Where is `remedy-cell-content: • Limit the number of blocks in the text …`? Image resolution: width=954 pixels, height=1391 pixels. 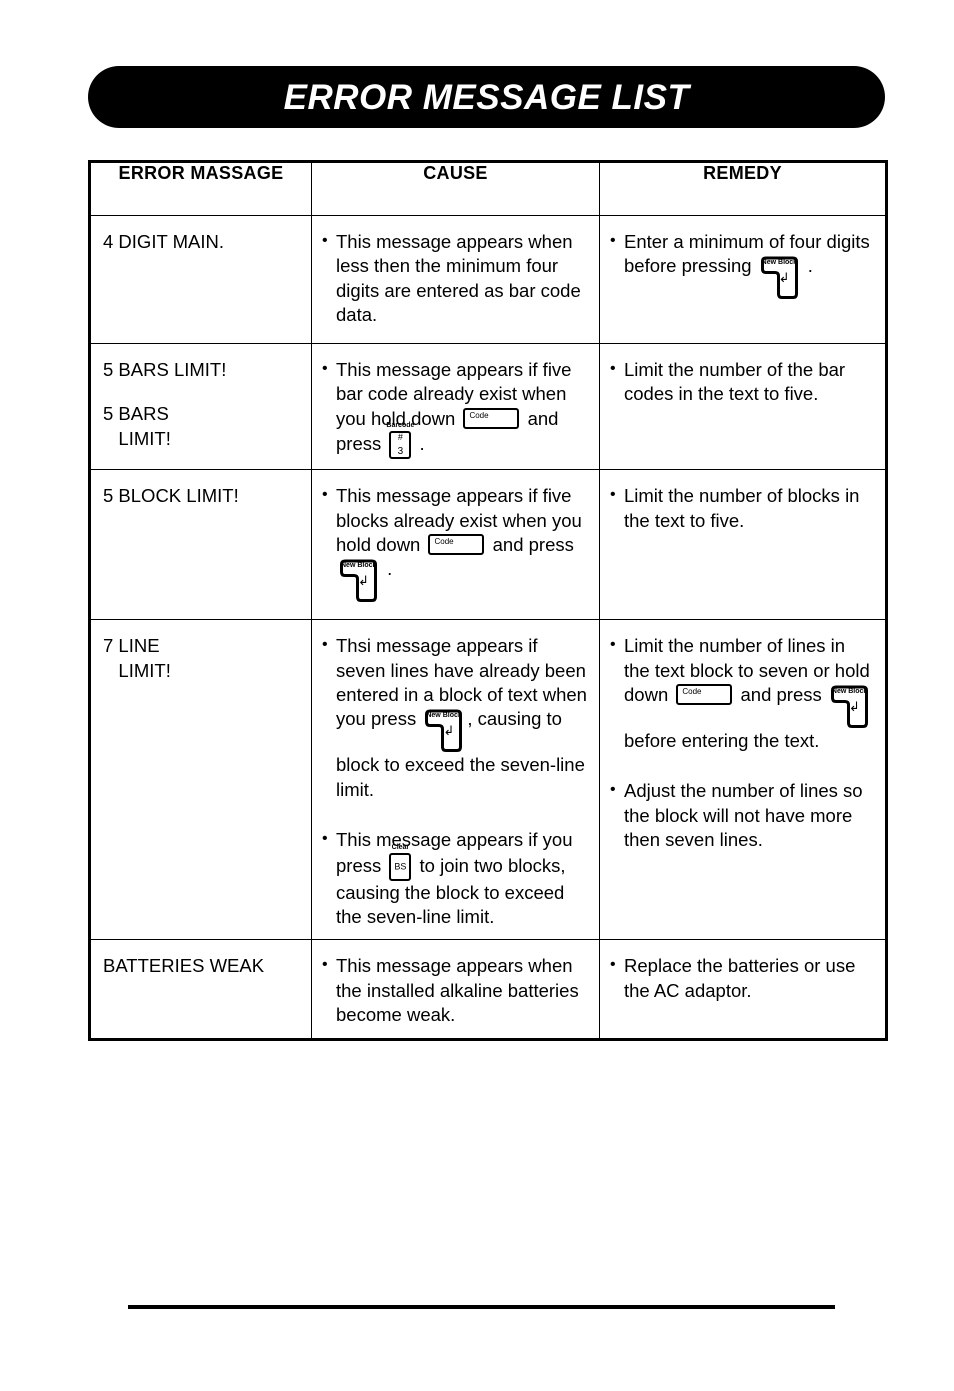
remedy-cell-content: • Limit the number of blocks in the text … is located at coordinates (742, 506).